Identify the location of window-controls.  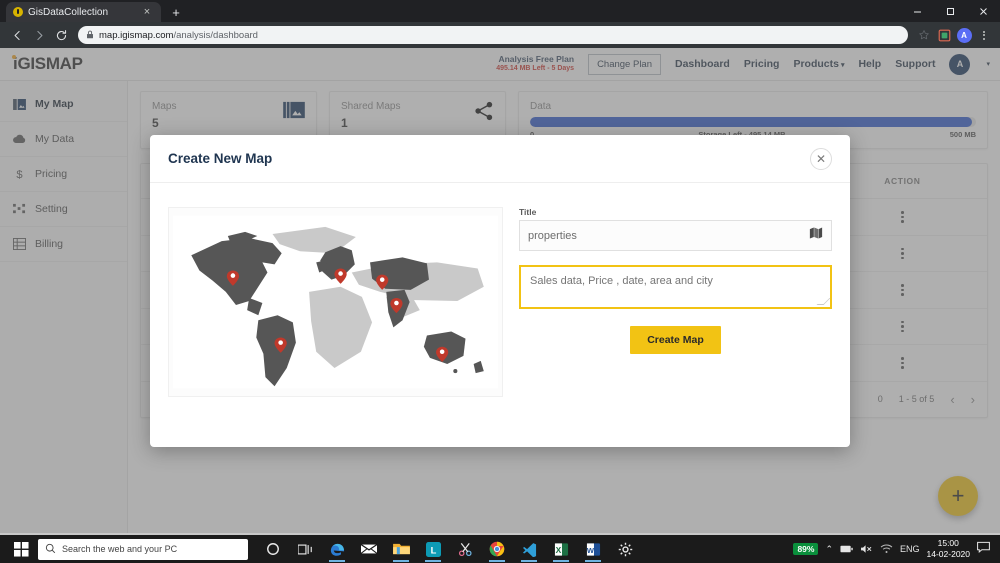
(950, 11).